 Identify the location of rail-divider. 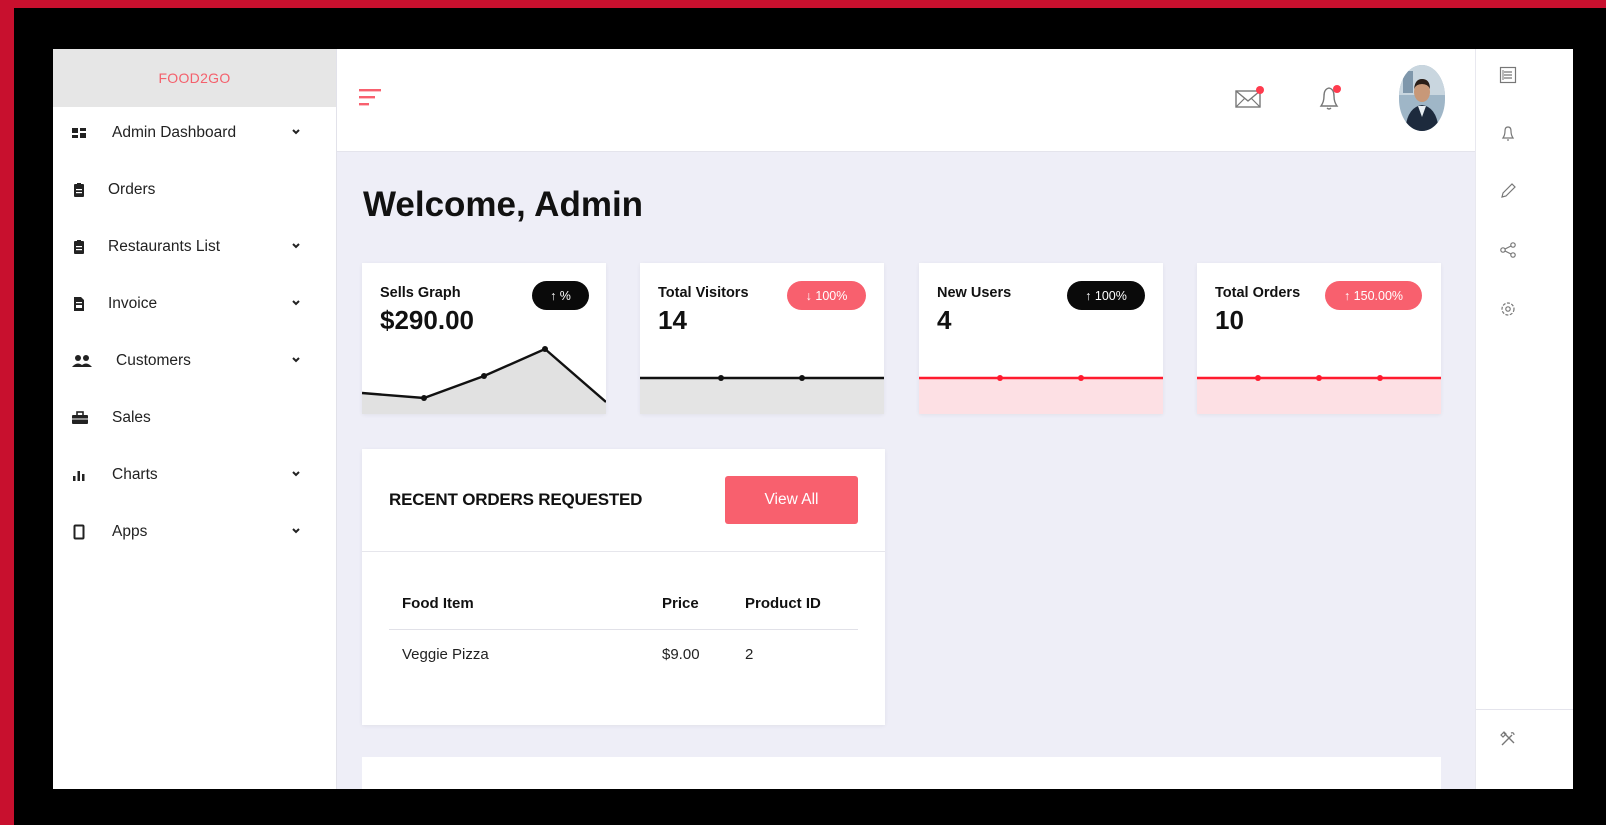
(1524, 709).